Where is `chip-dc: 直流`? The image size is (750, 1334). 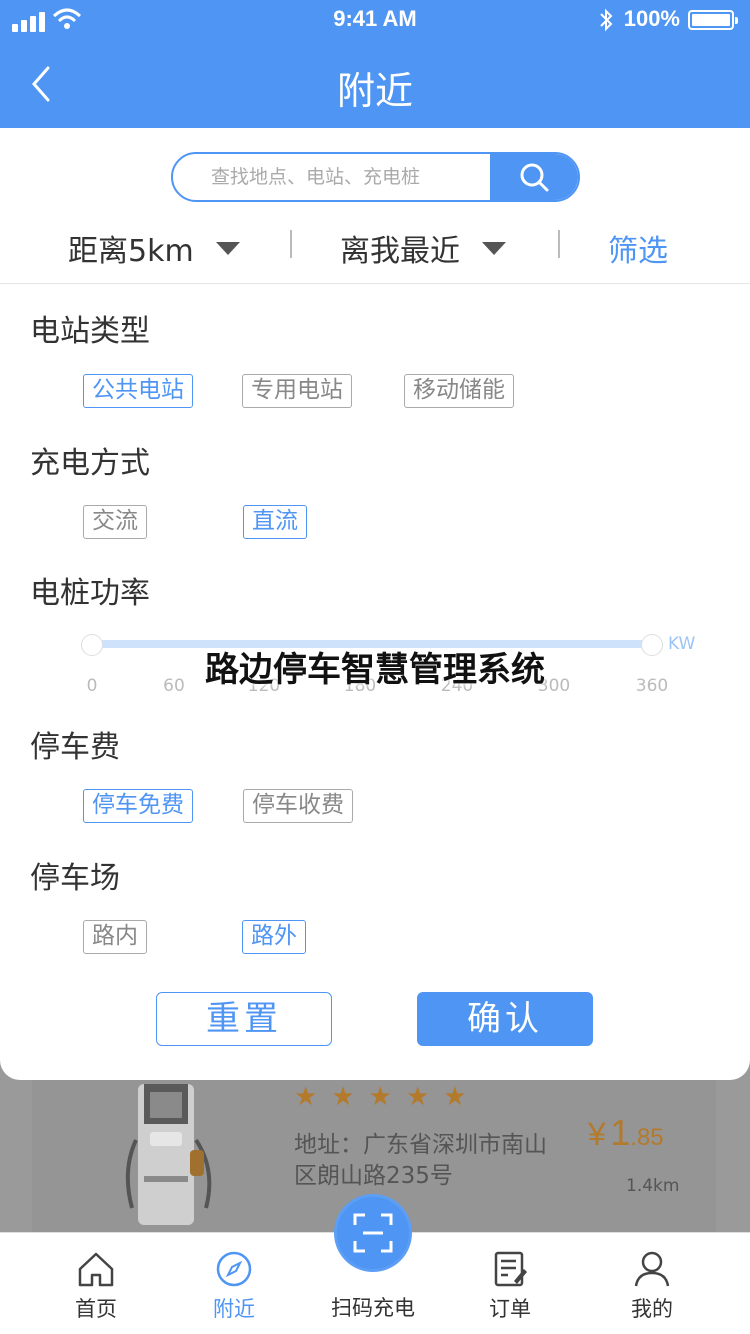 chip-dc: 直流 is located at coordinates (275, 522).